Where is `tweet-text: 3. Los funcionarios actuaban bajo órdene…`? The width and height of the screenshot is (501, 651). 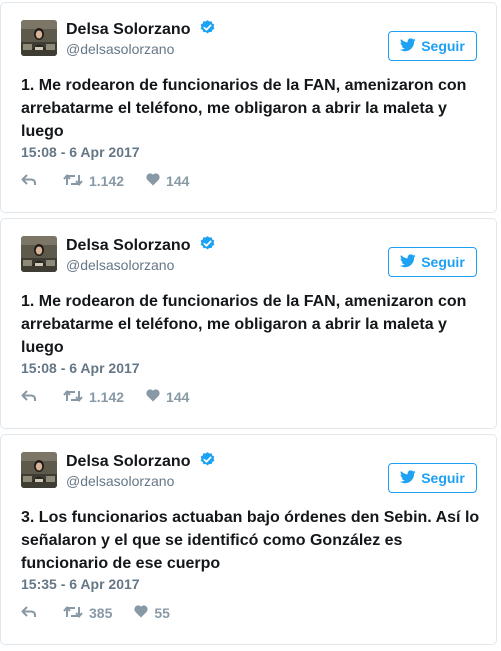
tweet-text: 3. Los funcionarios actuaban bajo órdene… is located at coordinates (250, 540).